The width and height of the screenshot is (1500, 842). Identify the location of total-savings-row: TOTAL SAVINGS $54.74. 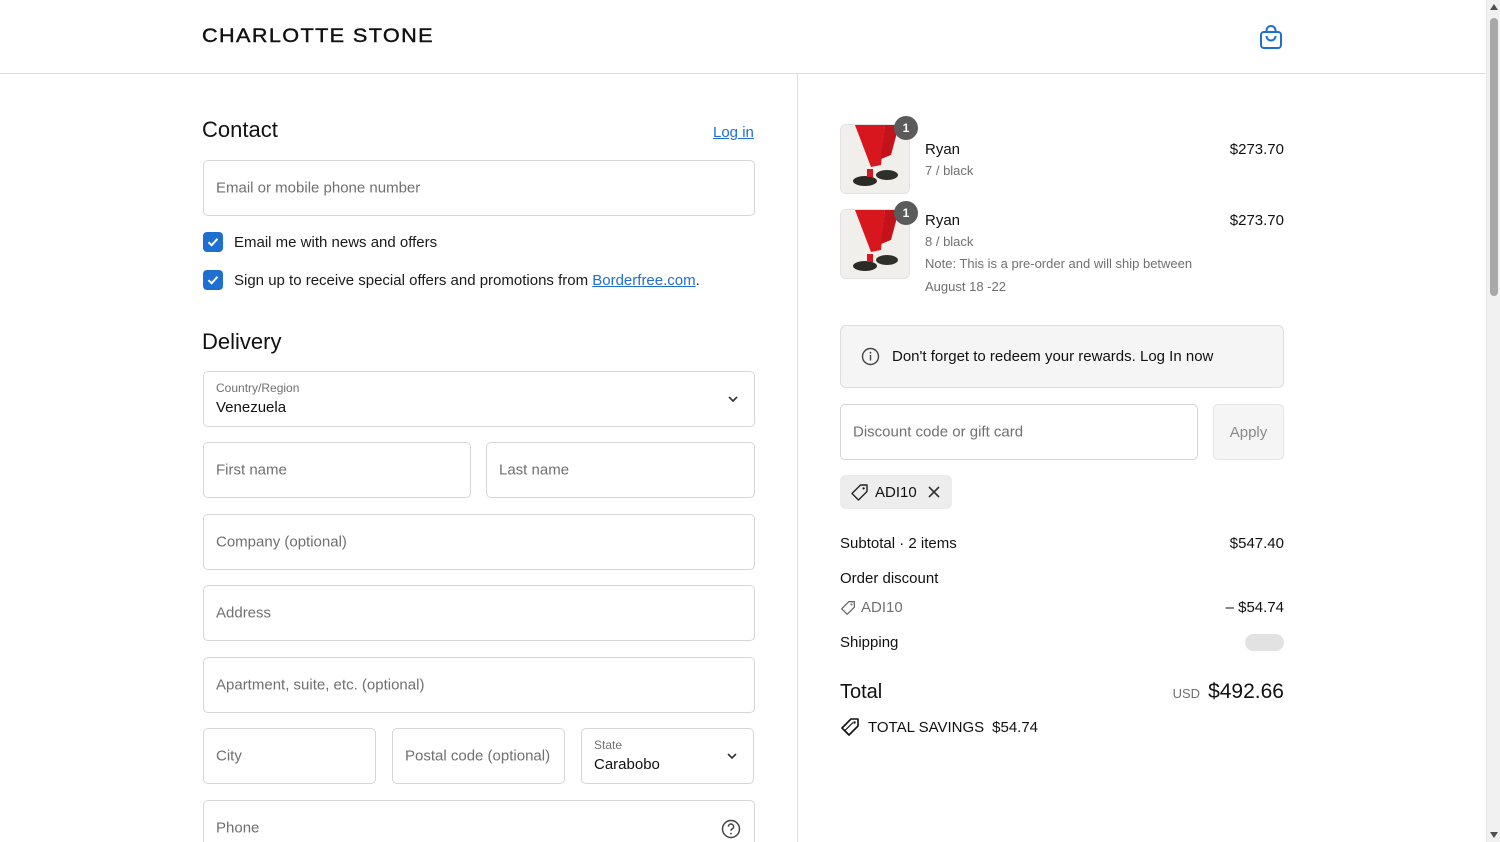
(939, 727).